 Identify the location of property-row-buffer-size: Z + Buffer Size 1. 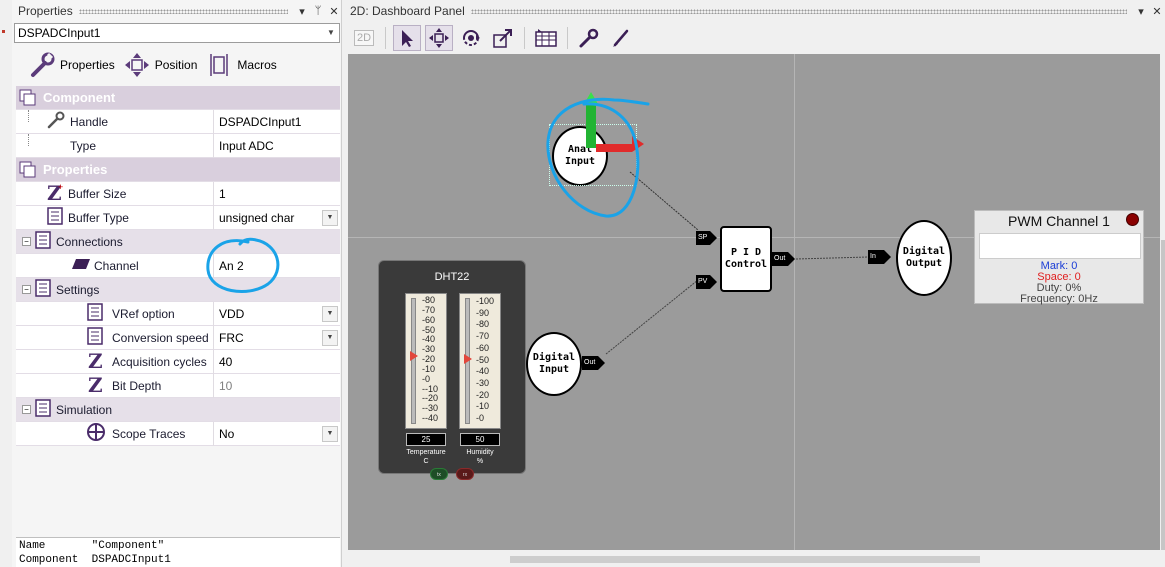
(178, 193).